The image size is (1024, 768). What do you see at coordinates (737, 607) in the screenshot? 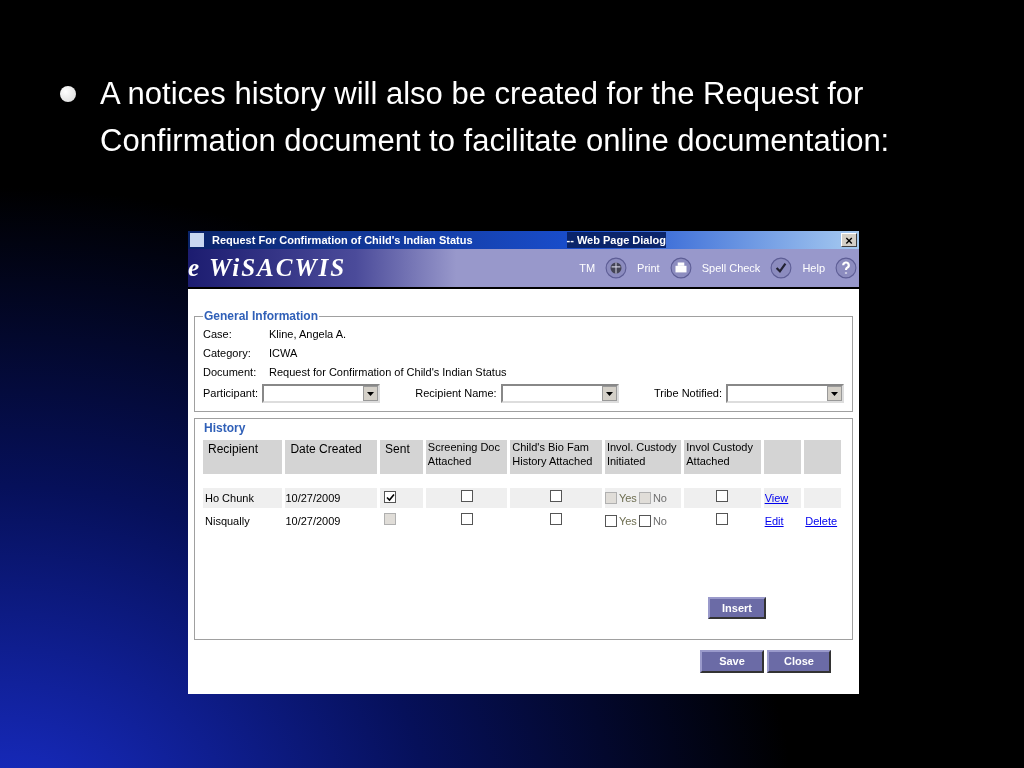
I see `insert-button: Insert` at bounding box center [737, 607].